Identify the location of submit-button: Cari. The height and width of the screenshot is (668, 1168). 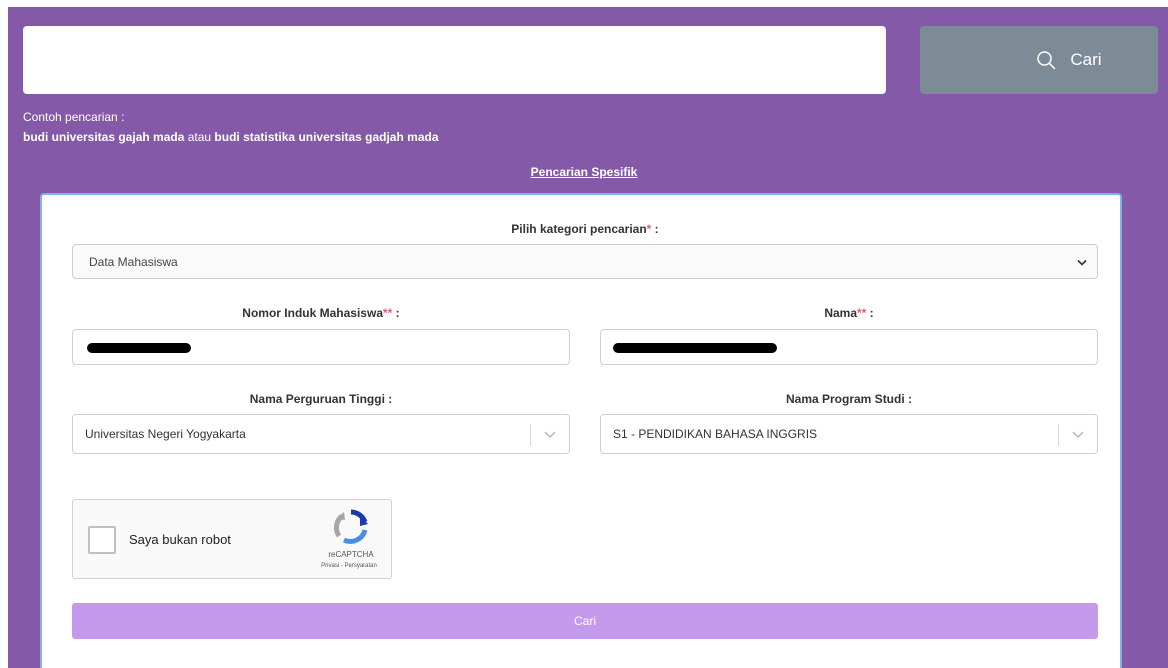
(585, 621).